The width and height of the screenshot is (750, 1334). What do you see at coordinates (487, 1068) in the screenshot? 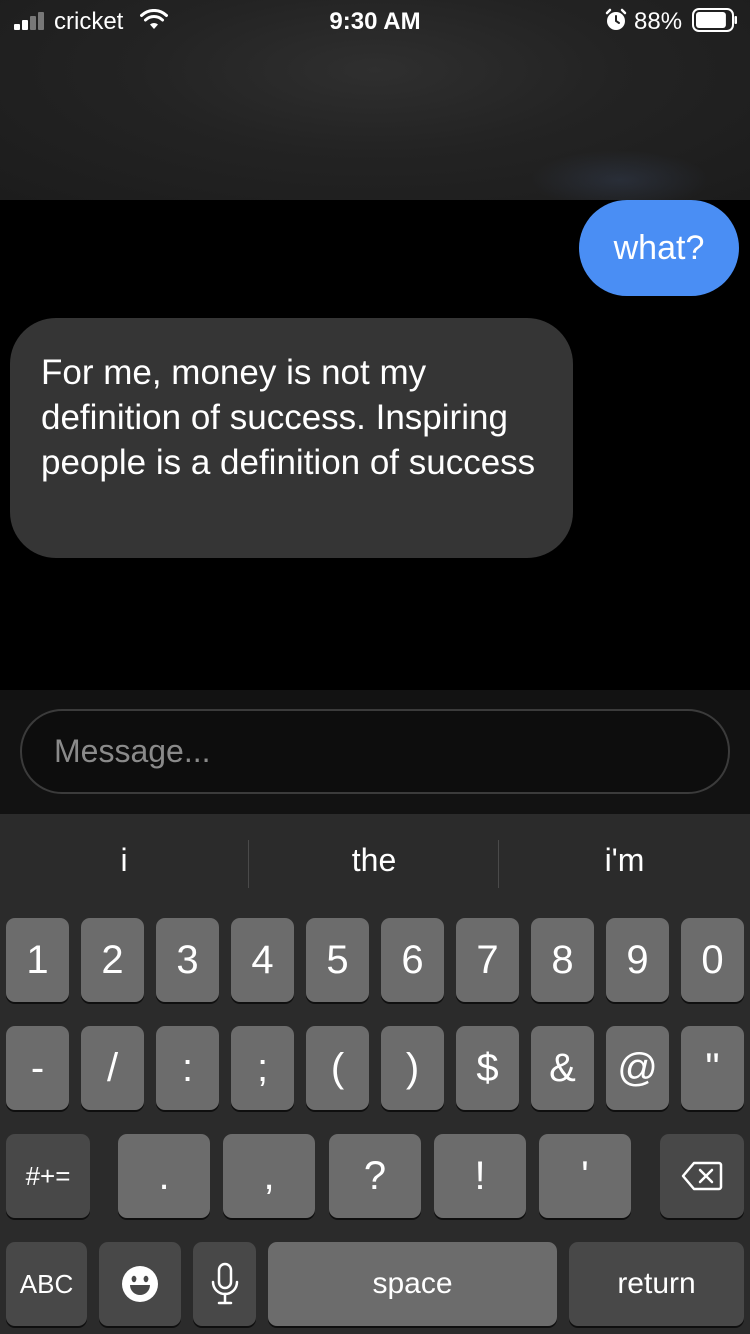
I see `key-dollar: $` at bounding box center [487, 1068].